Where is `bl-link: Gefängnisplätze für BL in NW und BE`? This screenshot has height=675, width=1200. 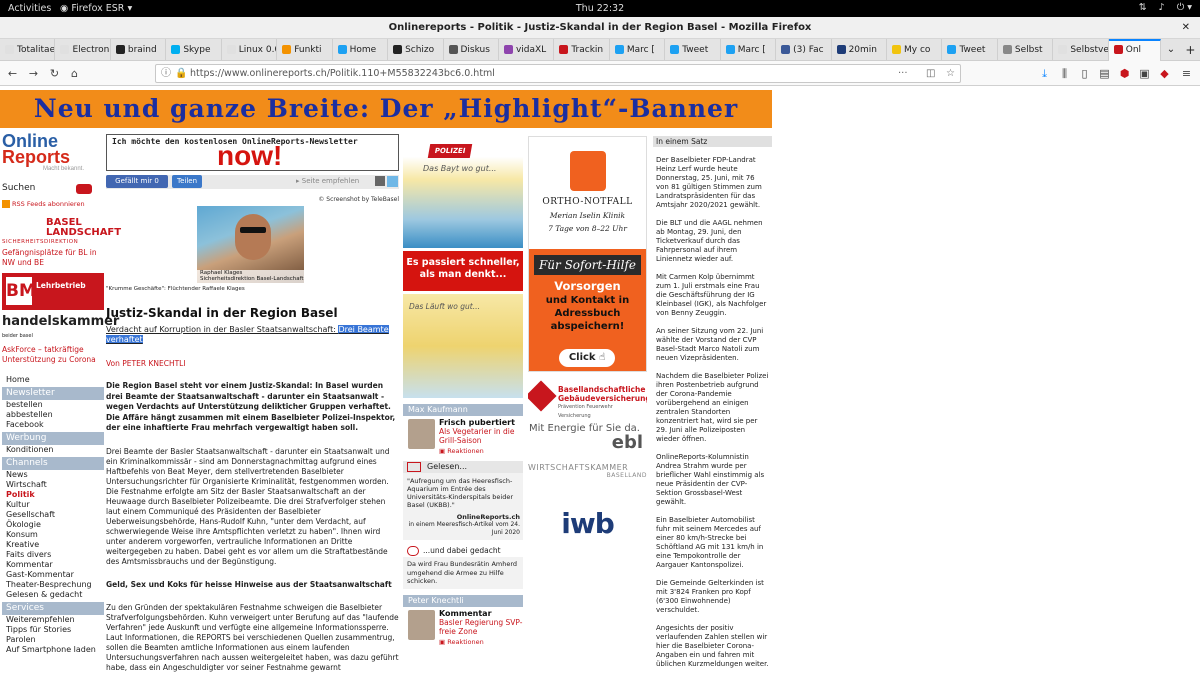
bl-link: Gefängnisplätze für BL in NW und BE is located at coordinates (53, 258).